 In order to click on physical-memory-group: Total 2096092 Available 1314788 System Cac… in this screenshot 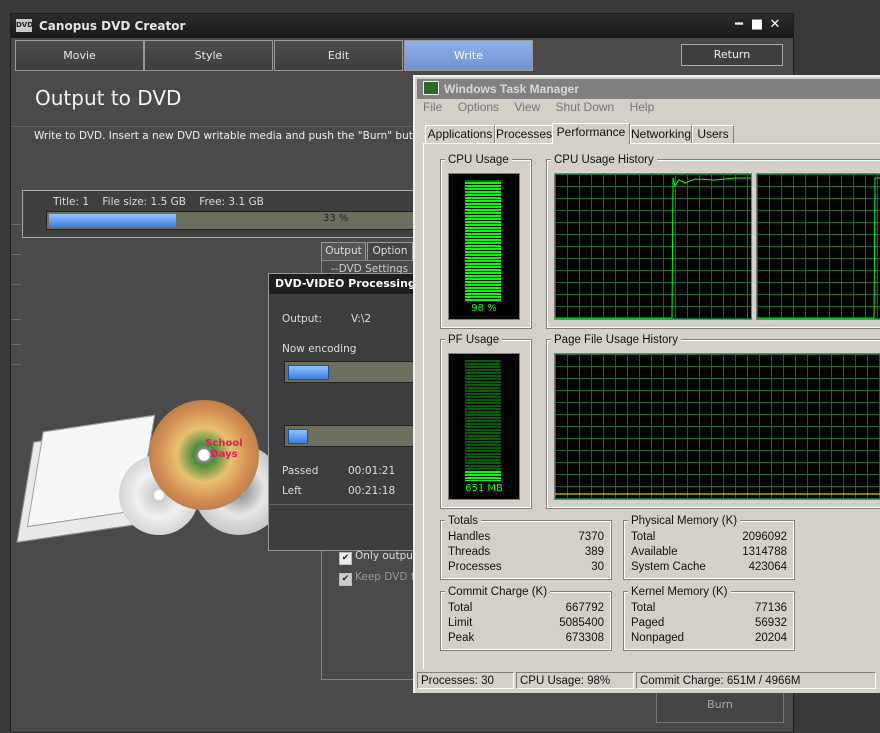, I will do `click(709, 550)`.